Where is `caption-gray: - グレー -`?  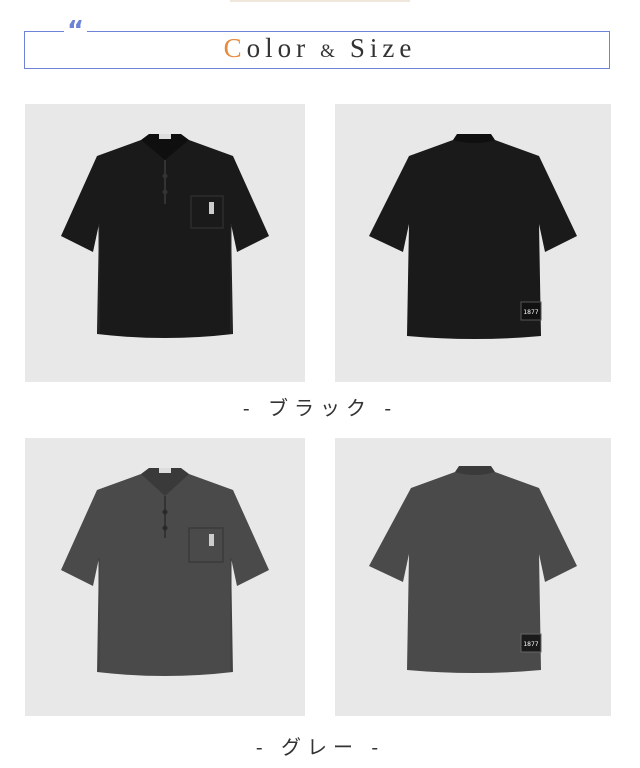 caption-gray: - グレー - is located at coordinates (320, 747).